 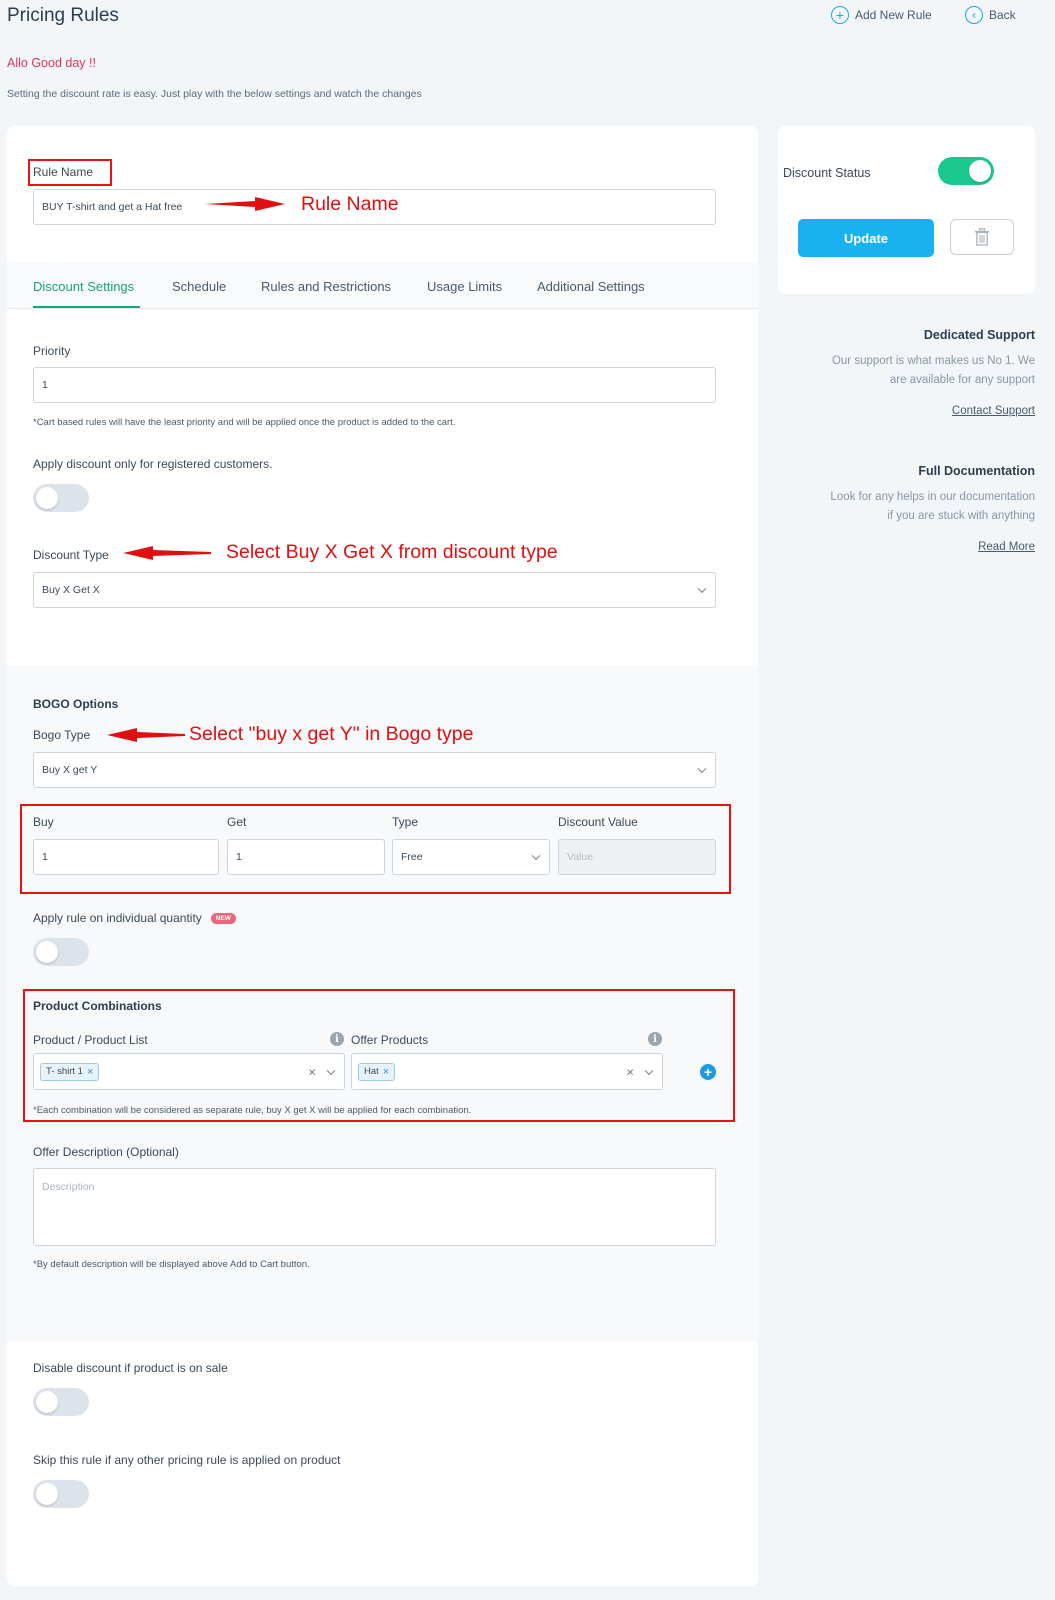 I want to click on product-tag: T- shirt 1 ×, so click(x=70, y=1071).